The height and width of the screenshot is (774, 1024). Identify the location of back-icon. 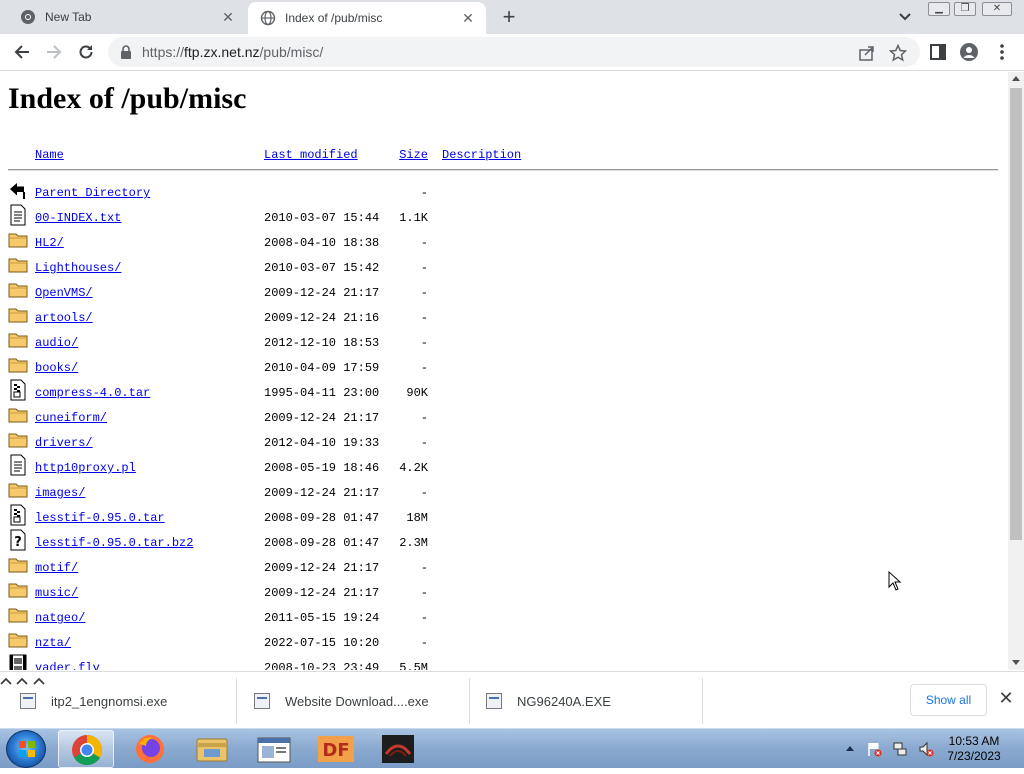
(18, 190).